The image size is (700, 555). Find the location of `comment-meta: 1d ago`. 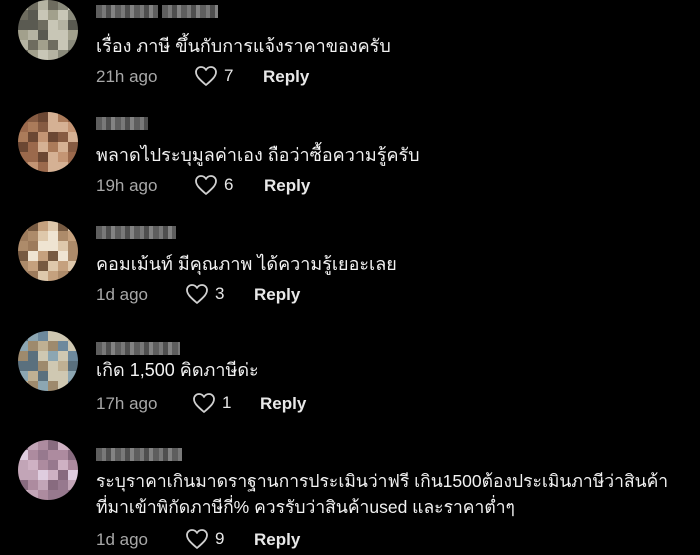

comment-meta: 1d ago is located at coordinates (122, 295).